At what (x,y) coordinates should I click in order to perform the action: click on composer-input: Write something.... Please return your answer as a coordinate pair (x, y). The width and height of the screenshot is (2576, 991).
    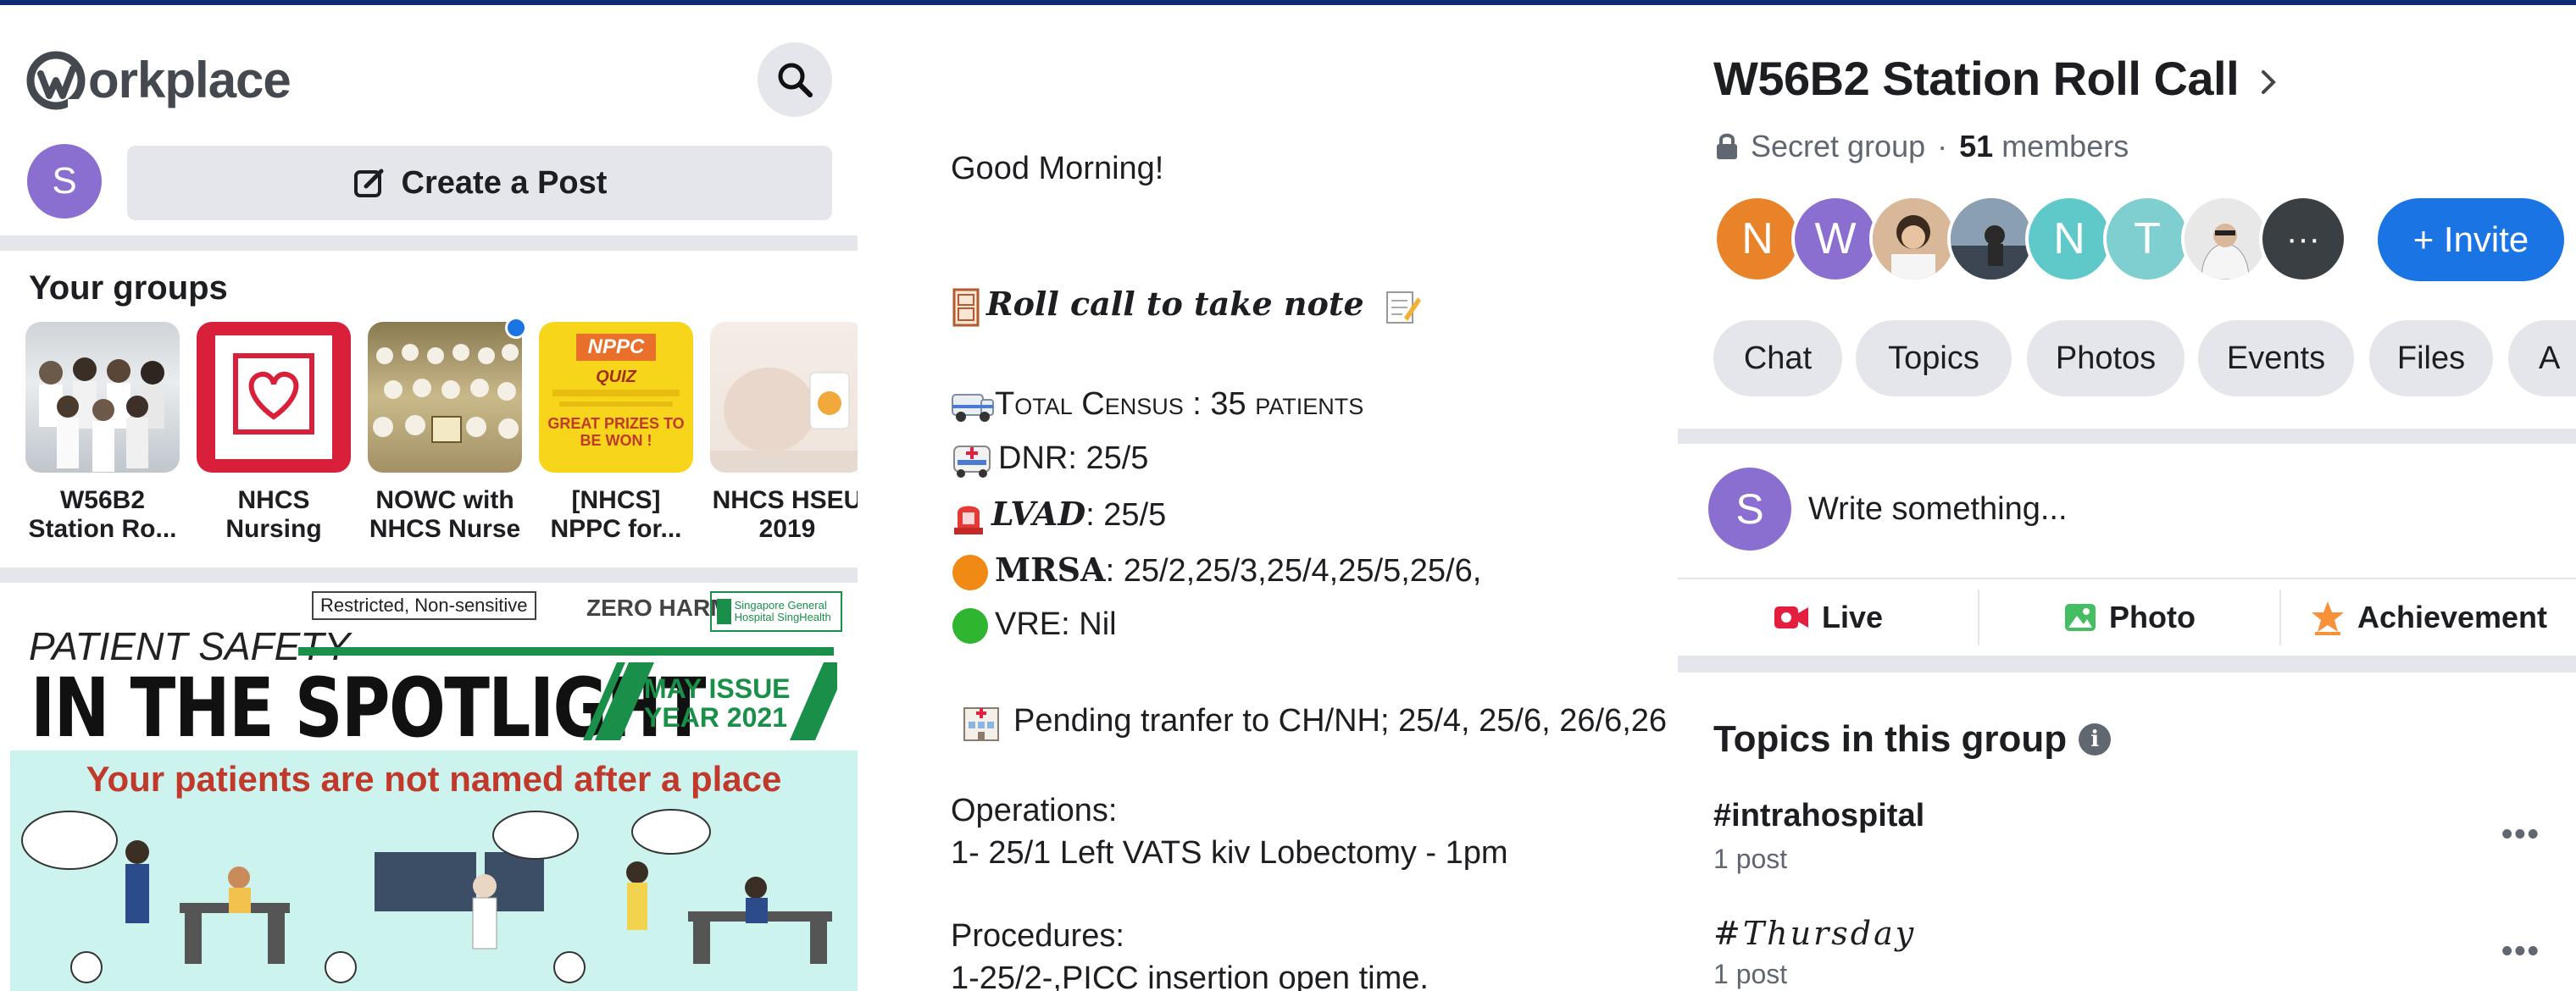
    Looking at the image, I should click on (1938, 509).